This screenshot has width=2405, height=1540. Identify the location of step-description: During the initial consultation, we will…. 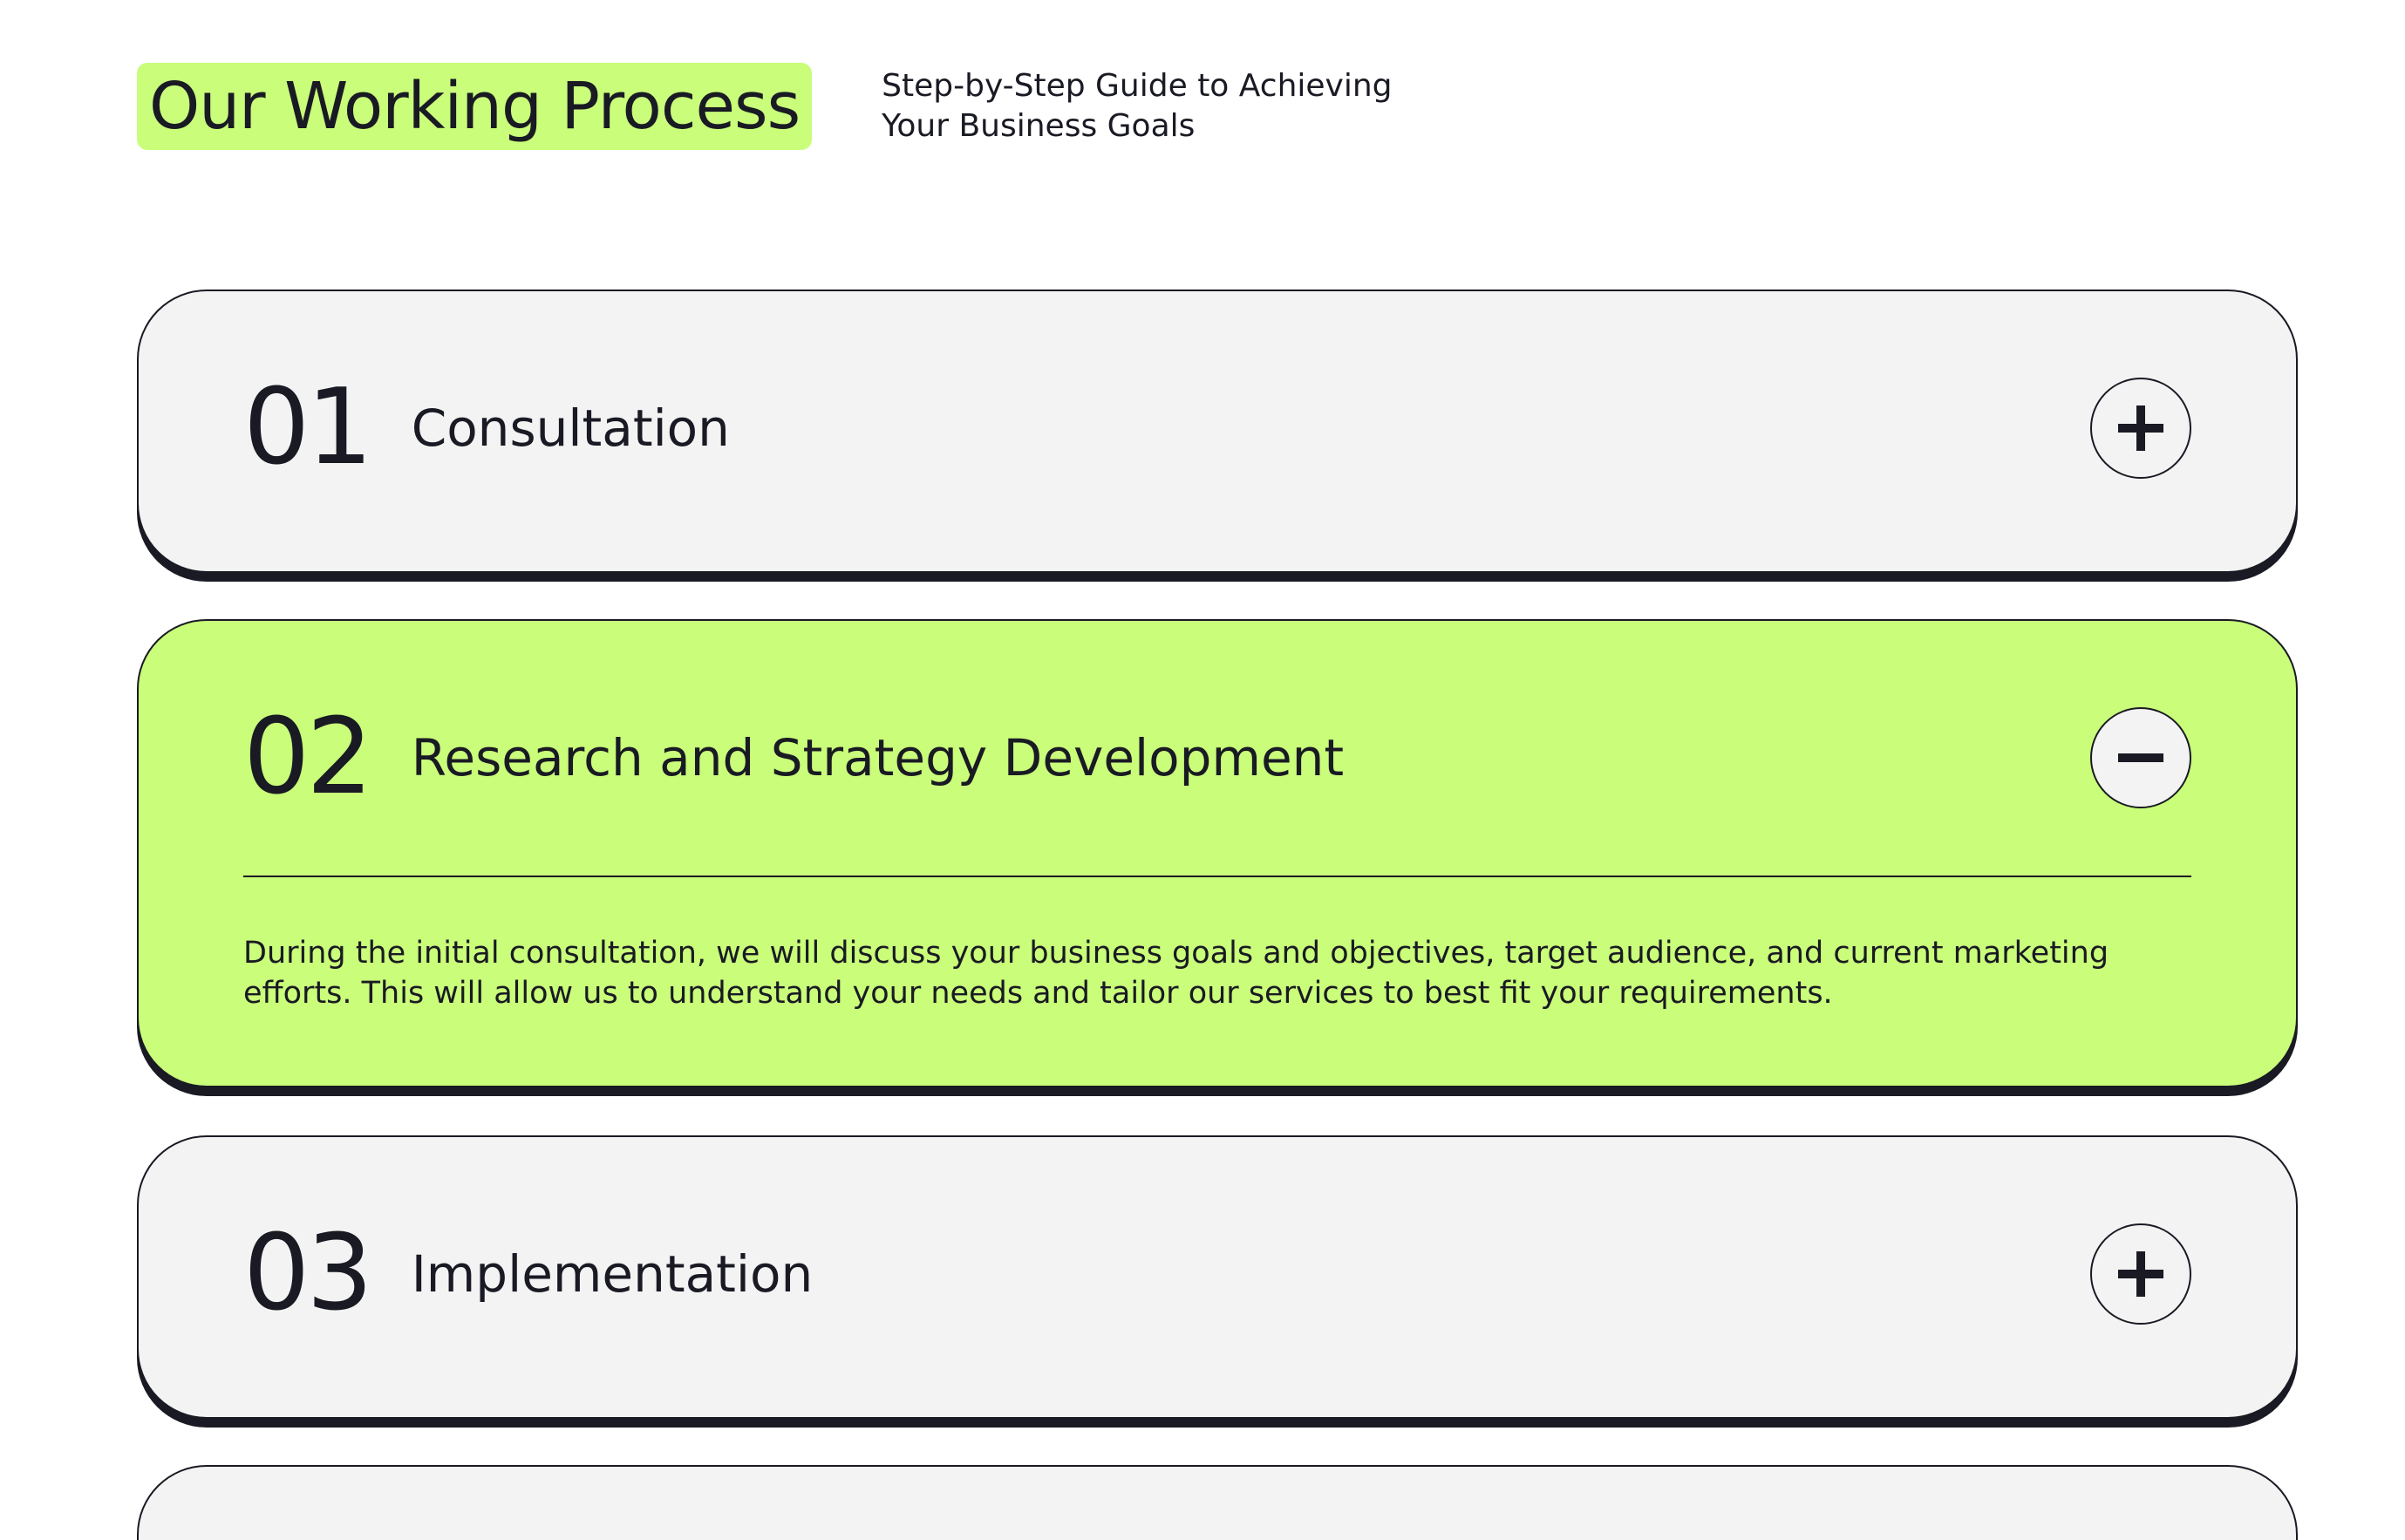
(1176, 974).